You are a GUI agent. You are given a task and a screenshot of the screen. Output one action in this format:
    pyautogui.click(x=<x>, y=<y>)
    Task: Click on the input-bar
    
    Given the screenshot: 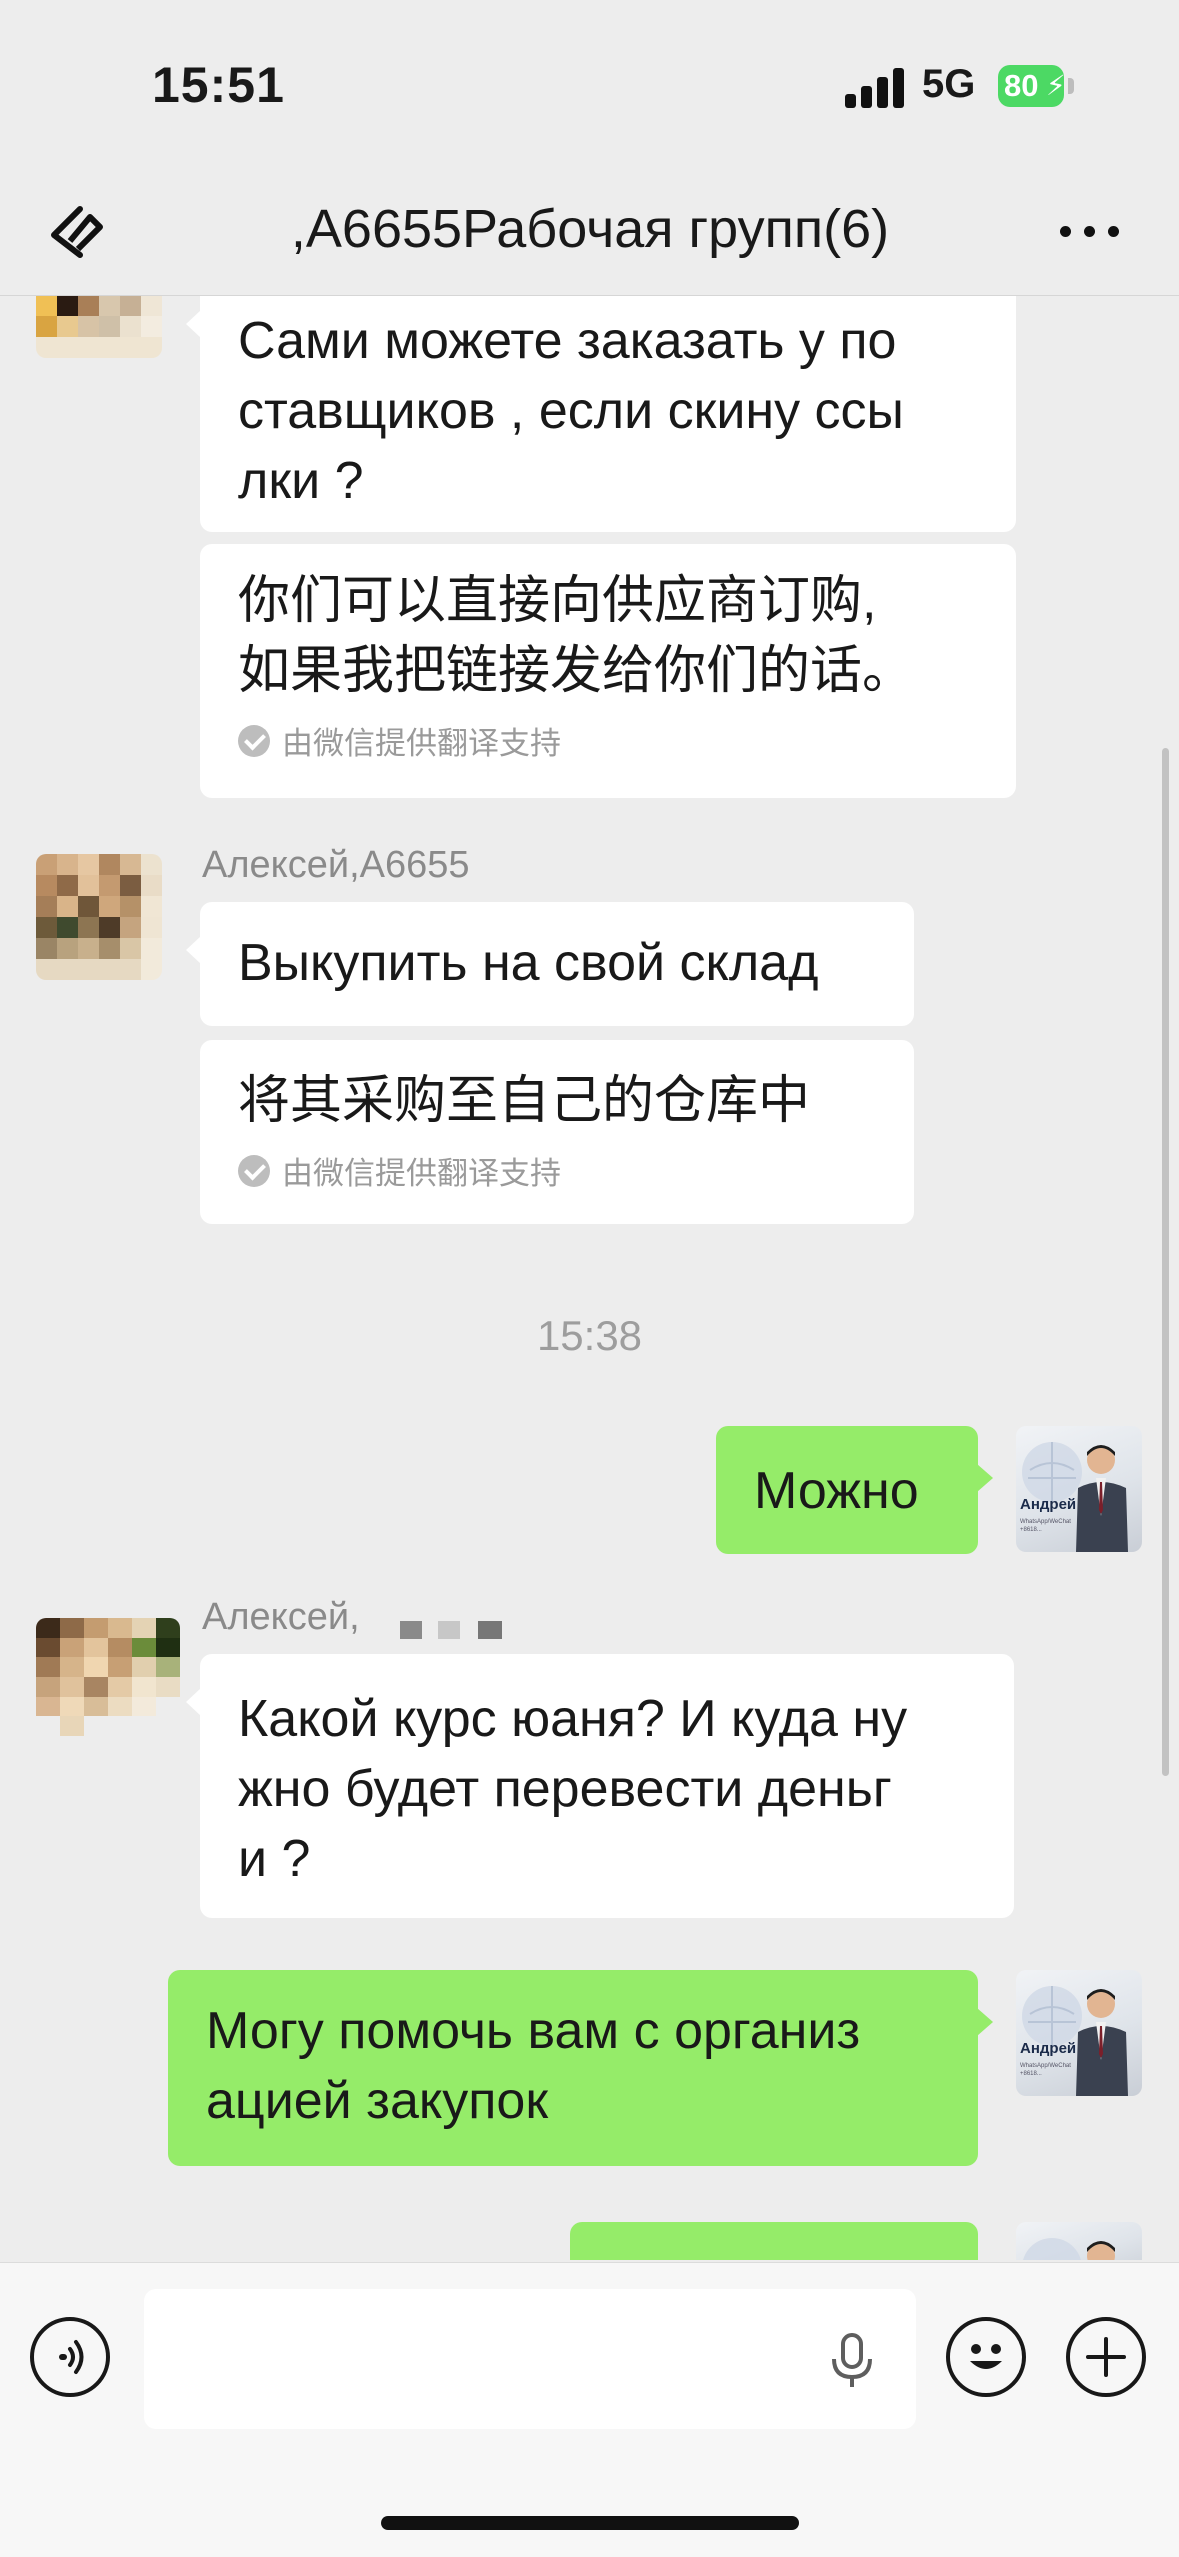 What is the action you would take?
    pyautogui.click(x=589, y=2409)
    